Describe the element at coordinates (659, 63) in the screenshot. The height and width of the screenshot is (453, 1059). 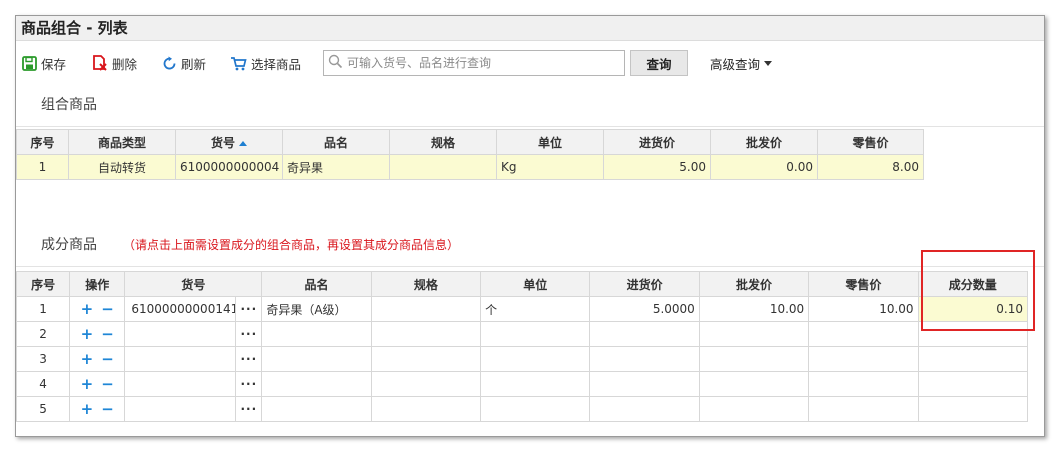
I see `query-button: 查询` at that location.